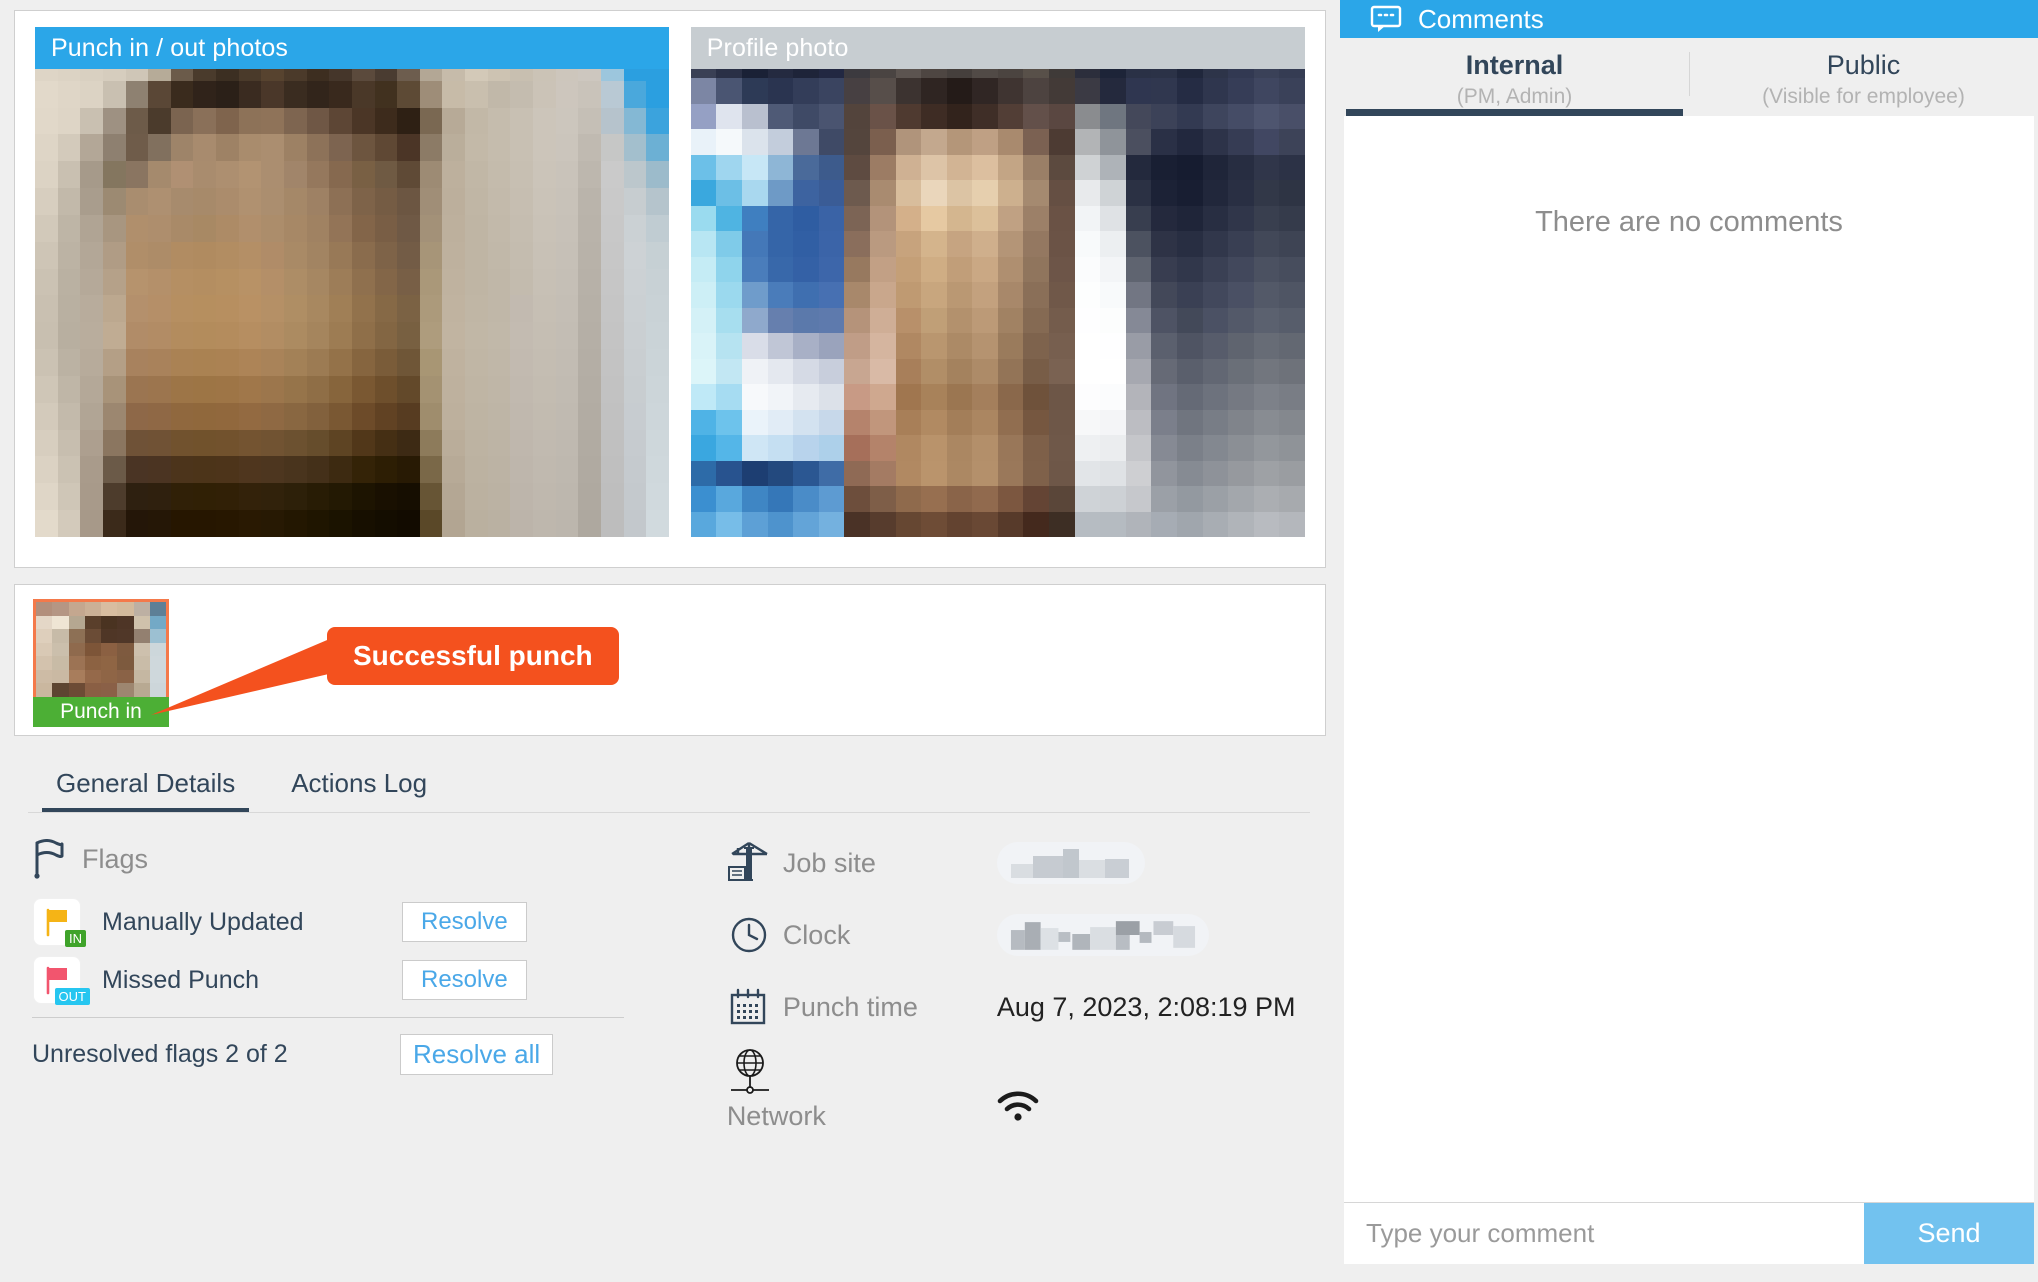 The width and height of the screenshot is (2038, 1282). I want to click on successful-punch-callout: Successful punch, so click(473, 656).